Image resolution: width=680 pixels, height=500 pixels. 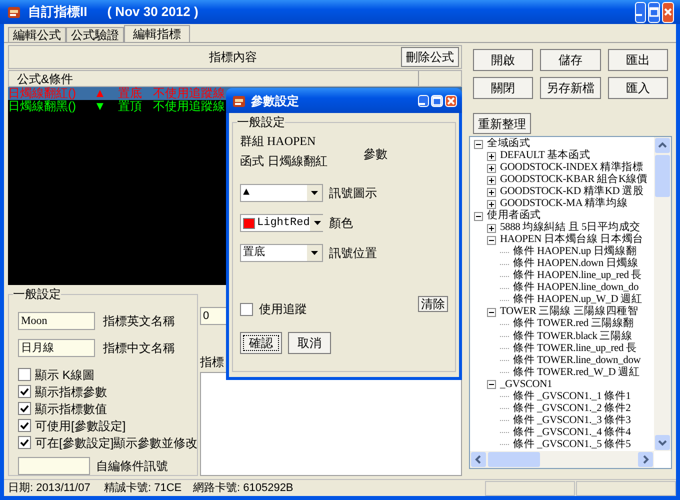 I want to click on function-text: 函式 日燭線翻紅, so click(x=284, y=161).